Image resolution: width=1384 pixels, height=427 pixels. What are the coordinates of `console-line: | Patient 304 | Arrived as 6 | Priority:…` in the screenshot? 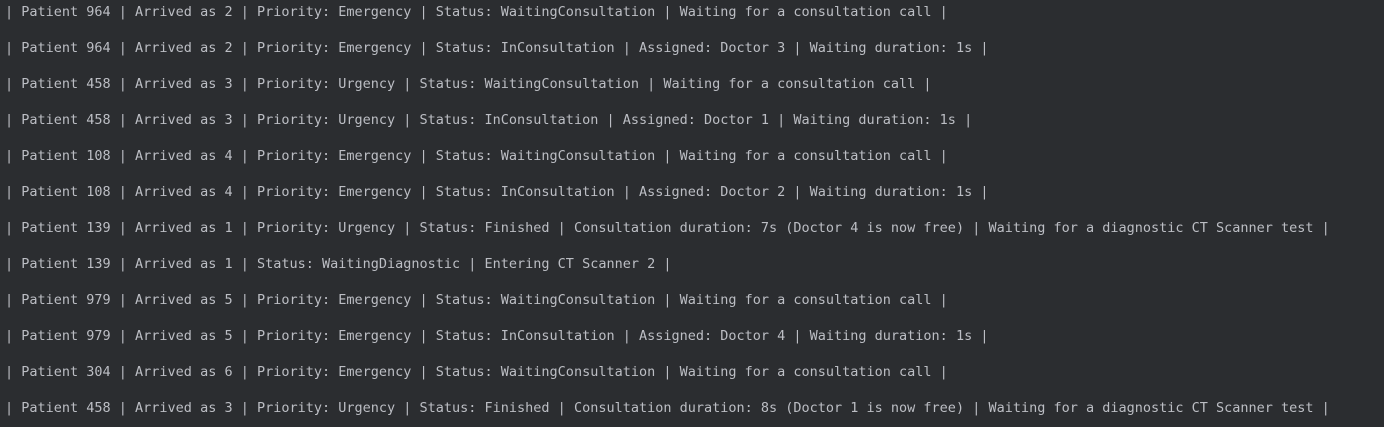 It's located at (476, 372).